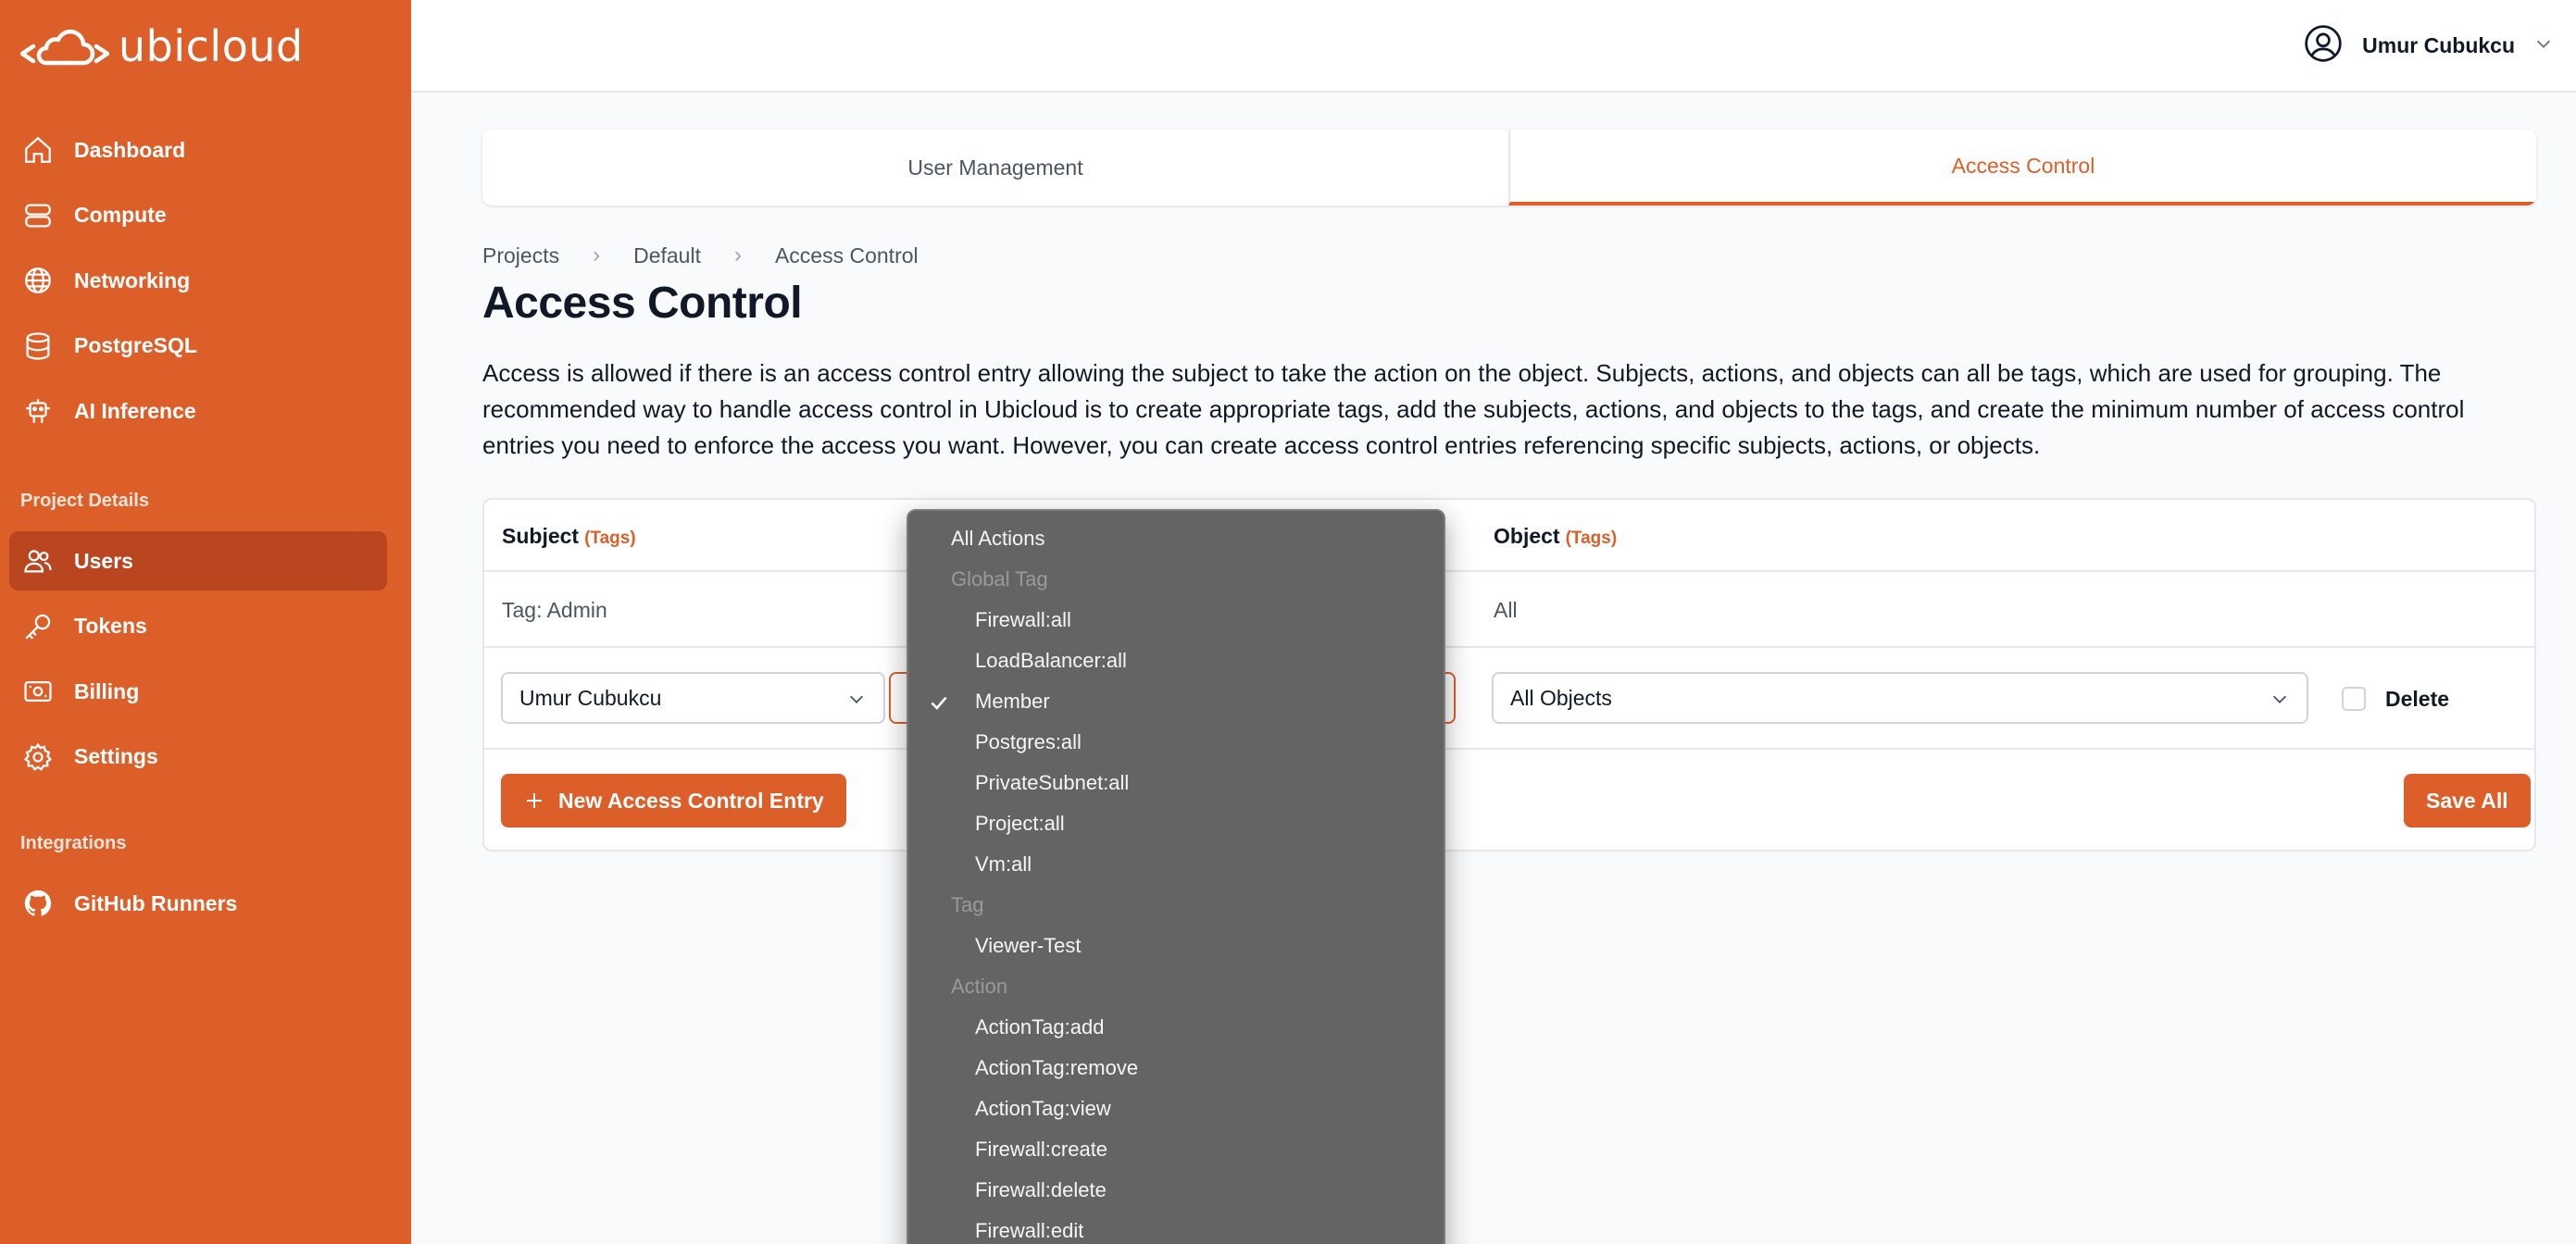  I want to click on sidebar-item-label: GitHub Runners, so click(156, 903).